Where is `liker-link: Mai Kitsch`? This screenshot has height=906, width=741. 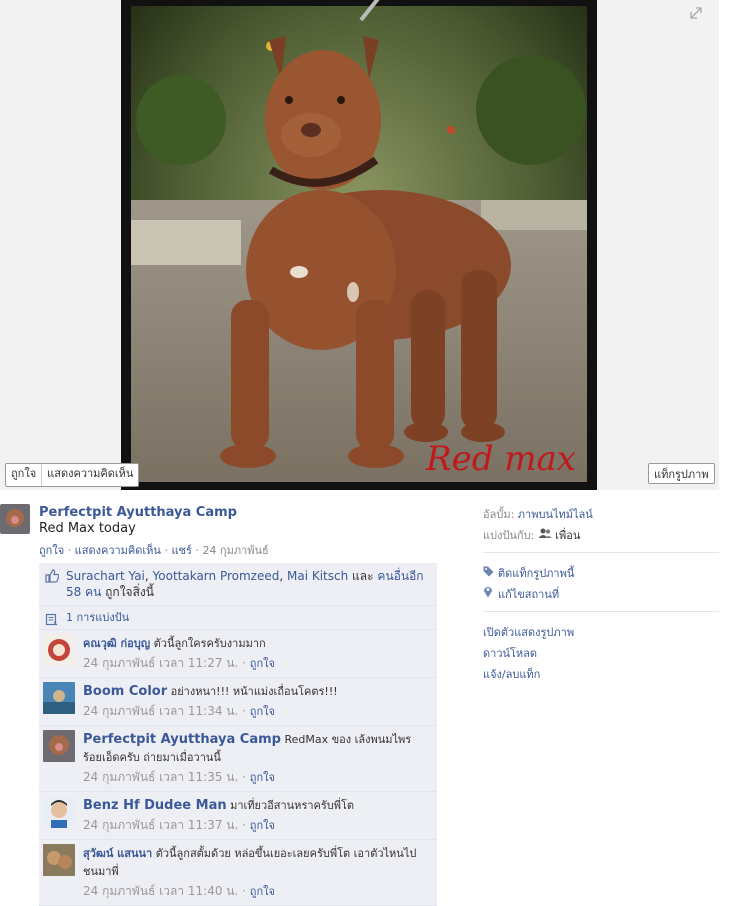 liker-link: Mai Kitsch is located at coordinates (317, 576).